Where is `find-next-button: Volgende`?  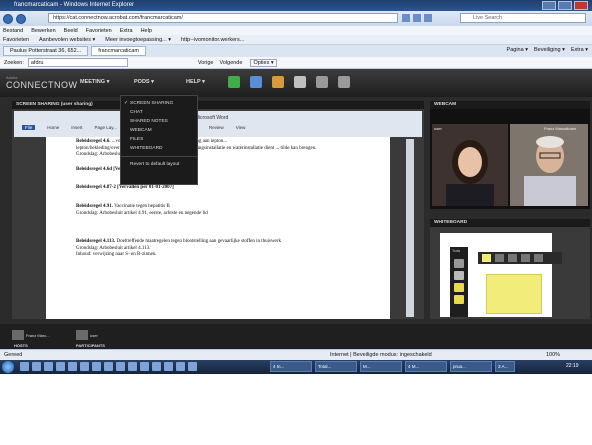
find-next-button: Volgende is located at coordinates (230, 63).